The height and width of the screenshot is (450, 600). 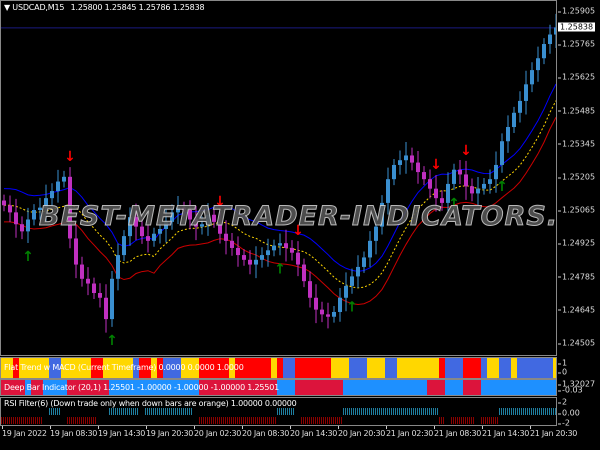 I want to click on price-tick-label: 1.25205, so click(x=576, y=177).